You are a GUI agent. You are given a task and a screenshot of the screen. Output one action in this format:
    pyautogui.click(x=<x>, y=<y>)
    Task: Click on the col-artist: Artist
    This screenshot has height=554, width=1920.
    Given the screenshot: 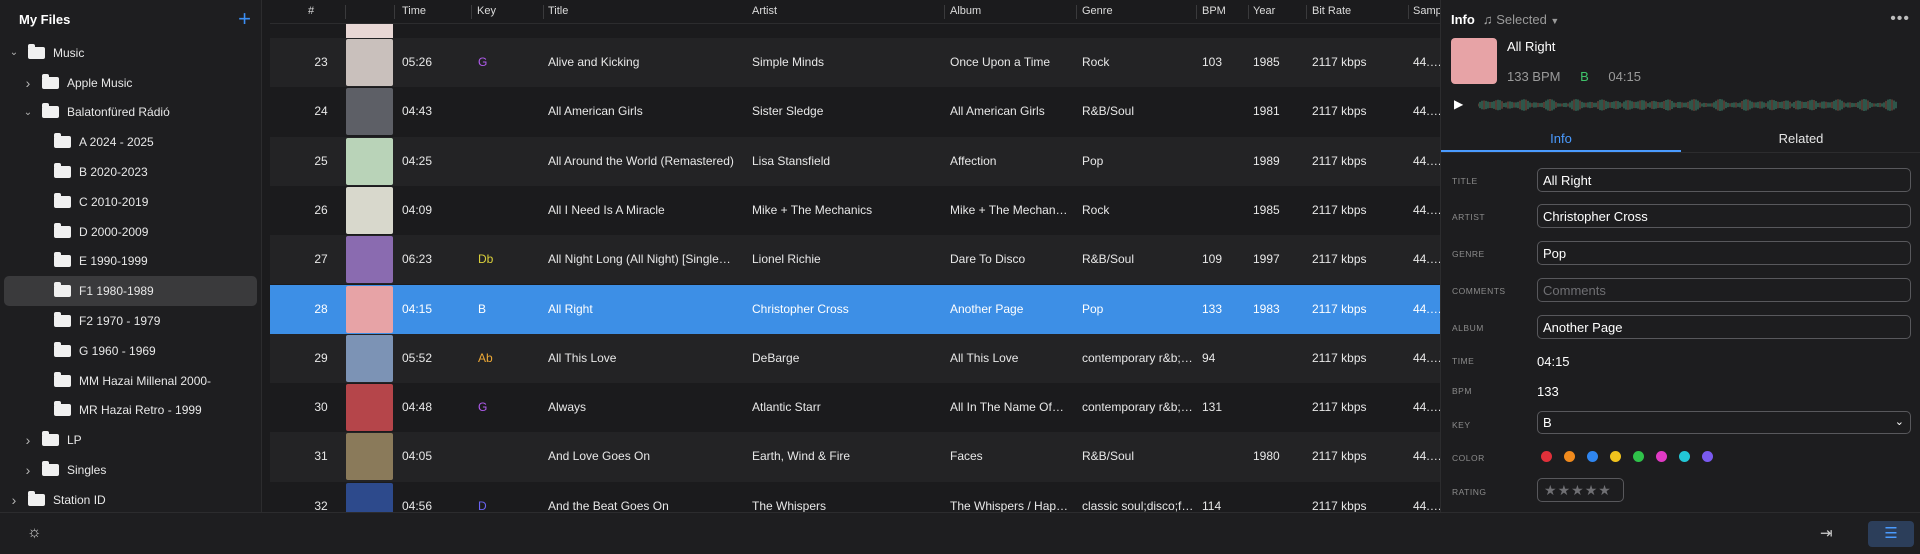 What is the action you would take?
    pyautogui.click(x=764, y=11)
    